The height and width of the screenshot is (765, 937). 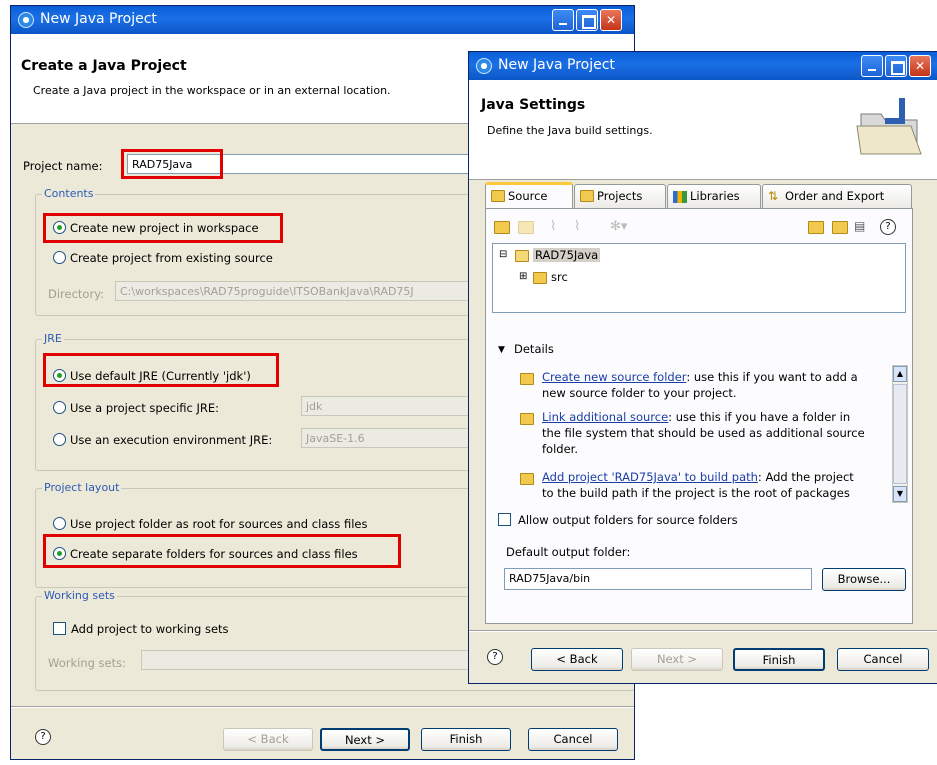 What do you see at coordinates (717, 485) in the screenshot?
I see `add-build-path-text: Add project 'RAD75Java' to build path` at bounding box center [717, 485].